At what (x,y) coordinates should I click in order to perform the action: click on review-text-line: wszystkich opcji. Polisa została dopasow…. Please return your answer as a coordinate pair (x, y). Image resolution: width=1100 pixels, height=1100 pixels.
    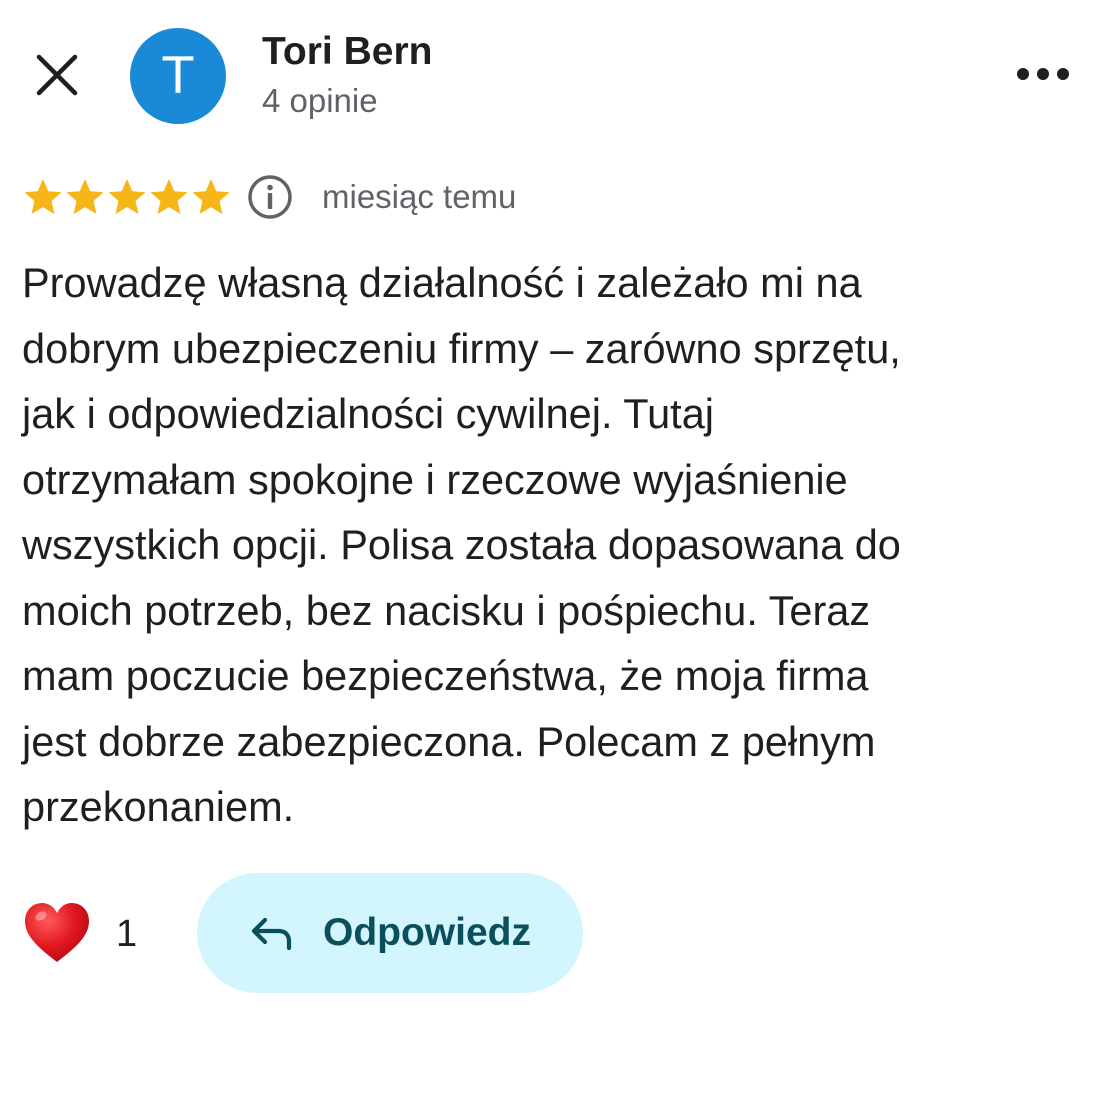
    Looking at the image, I should click on (461, 544).